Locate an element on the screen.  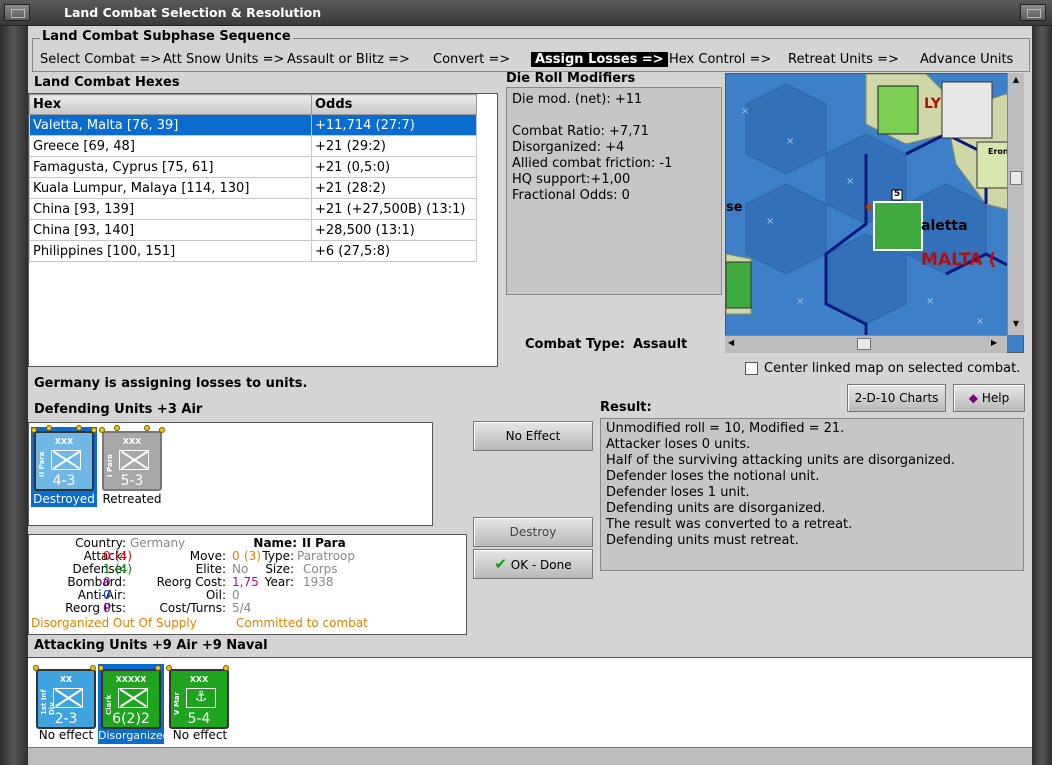
hexes-title: Land Combat Hexes is located at coordinates (107, 82).